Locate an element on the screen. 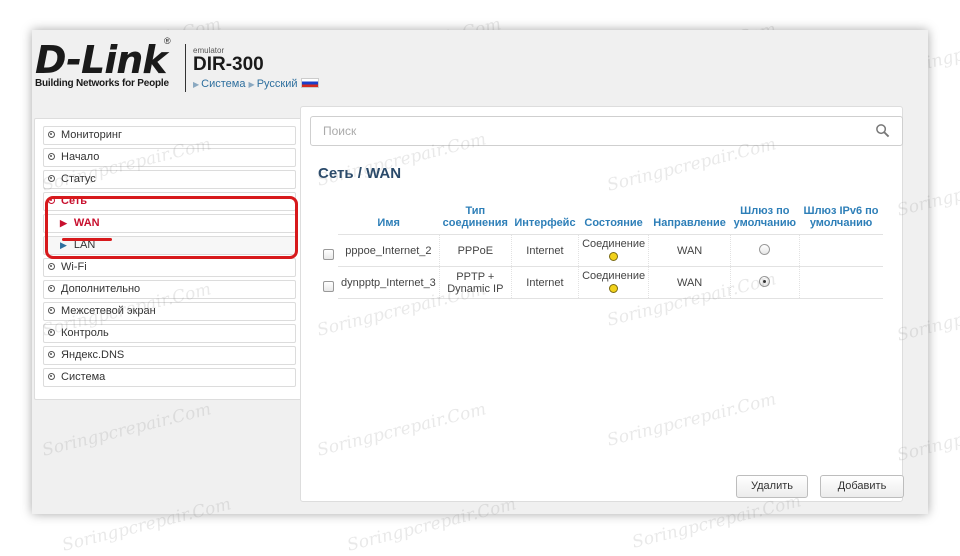 The image size is (960, 556). column-header-state: Состояние is located at coordinates (613, 223).